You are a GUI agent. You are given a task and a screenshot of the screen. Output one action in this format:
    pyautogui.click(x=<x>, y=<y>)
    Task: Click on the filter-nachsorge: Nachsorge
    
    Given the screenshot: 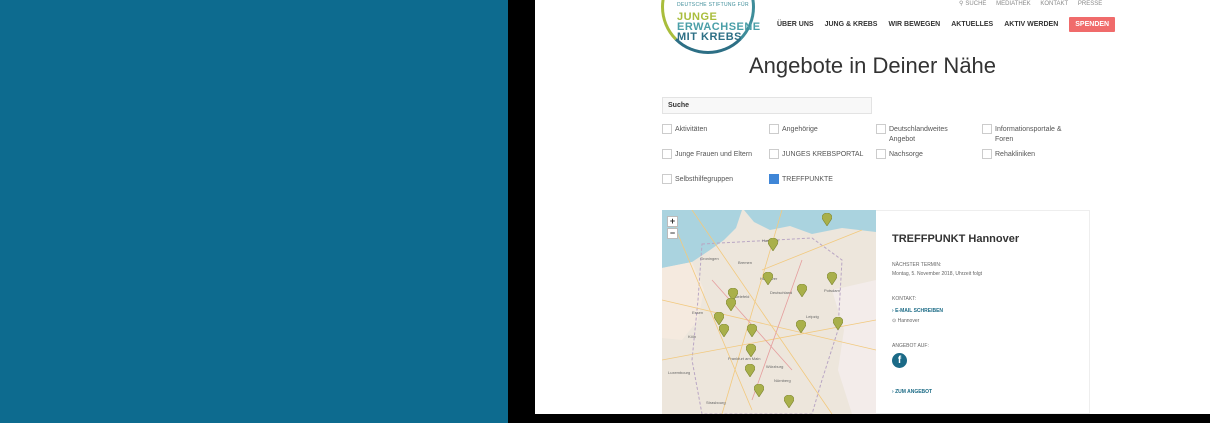 What is the action you would take?
    pyautogui.click(x=923, y=154)
    